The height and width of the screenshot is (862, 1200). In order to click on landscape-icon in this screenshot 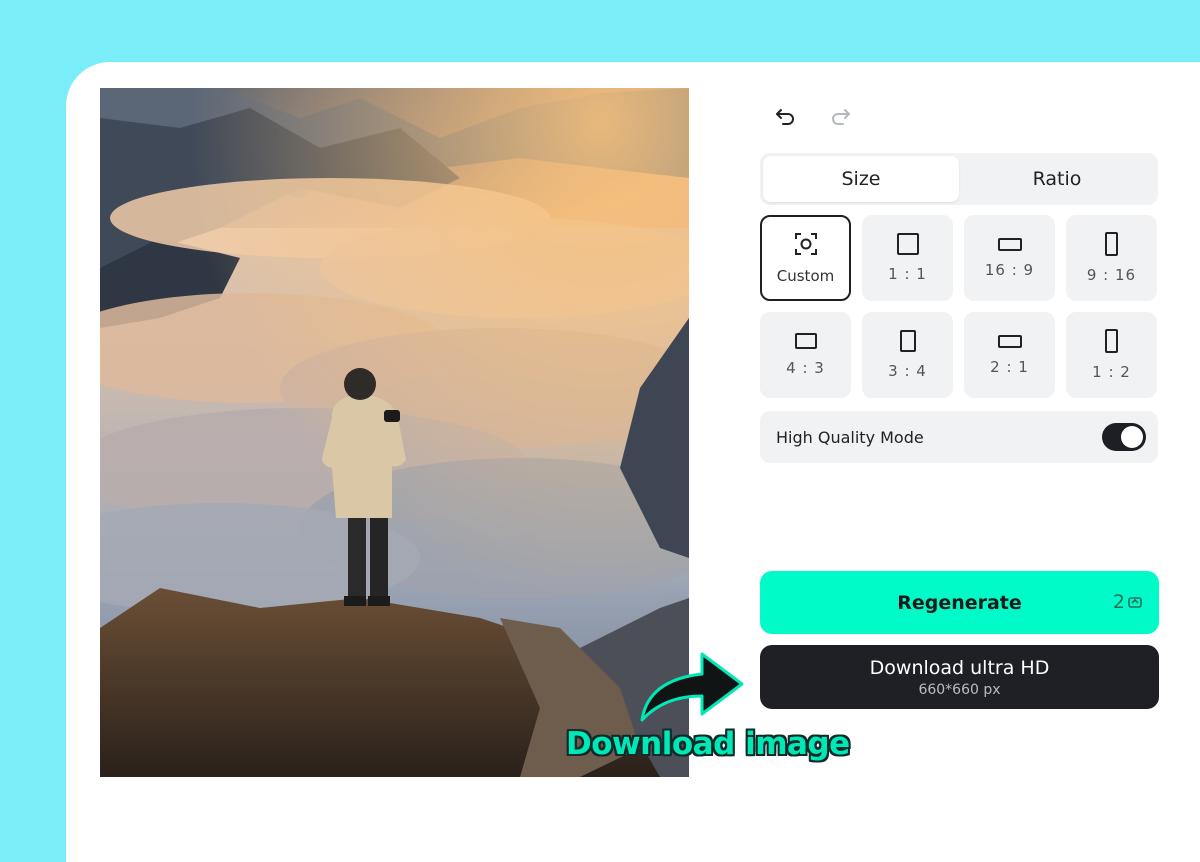, I will do `click(805, 341)`.